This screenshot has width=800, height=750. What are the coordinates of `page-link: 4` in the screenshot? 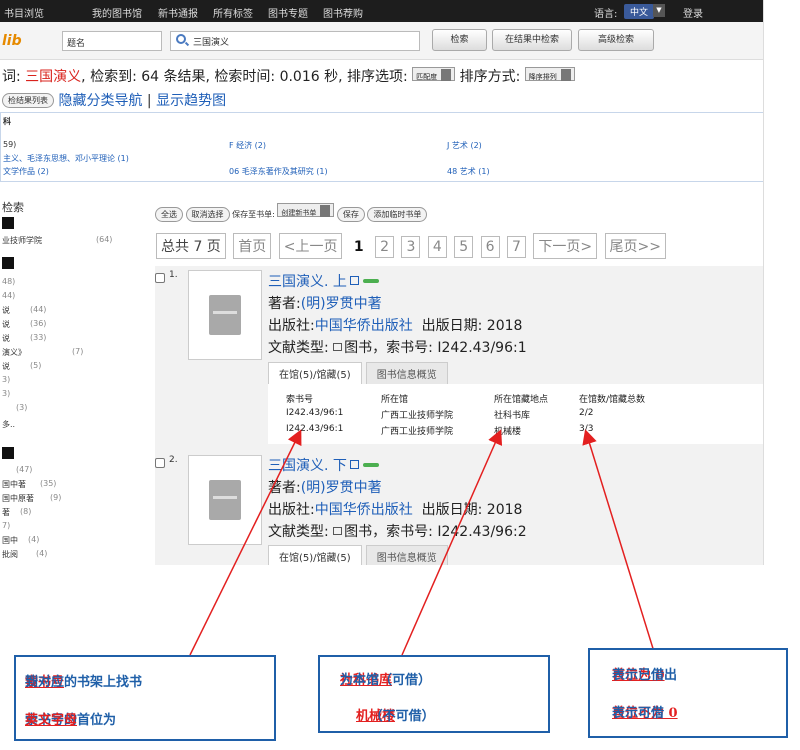 It's located at (437, 247).